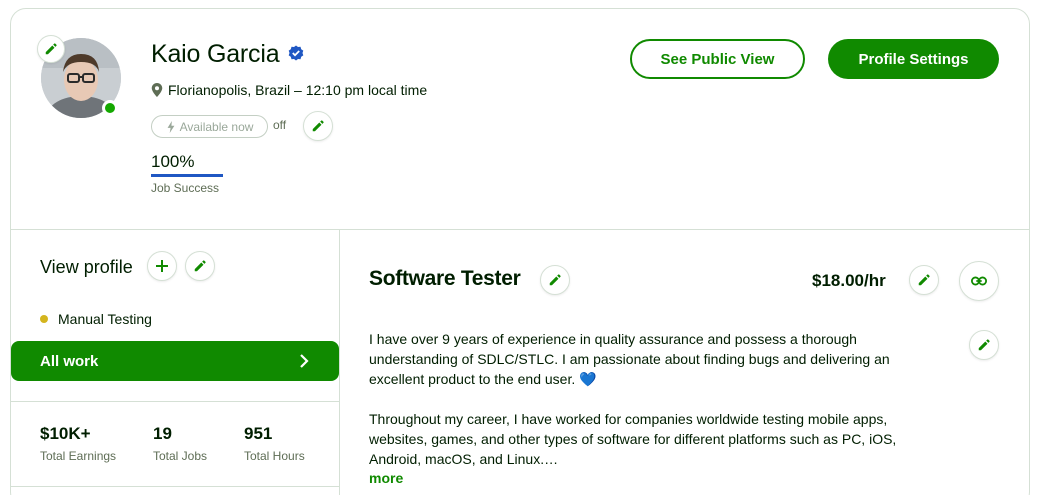 The width and height of the screenshot is (1040, 495). What do you see at coordinates (65, 433) in the screenshot?
I see `stat-value: $10K+` at bounding box center [65, 433].